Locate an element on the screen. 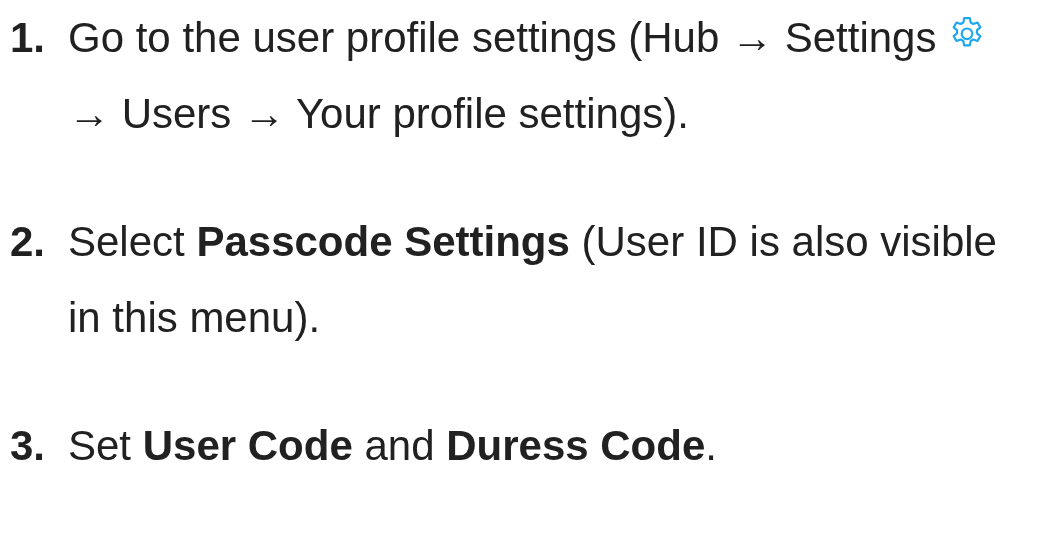 The image size is (1047, 548). step-text: Set User Code and Duress Code. is located at coordinates (392, 445).